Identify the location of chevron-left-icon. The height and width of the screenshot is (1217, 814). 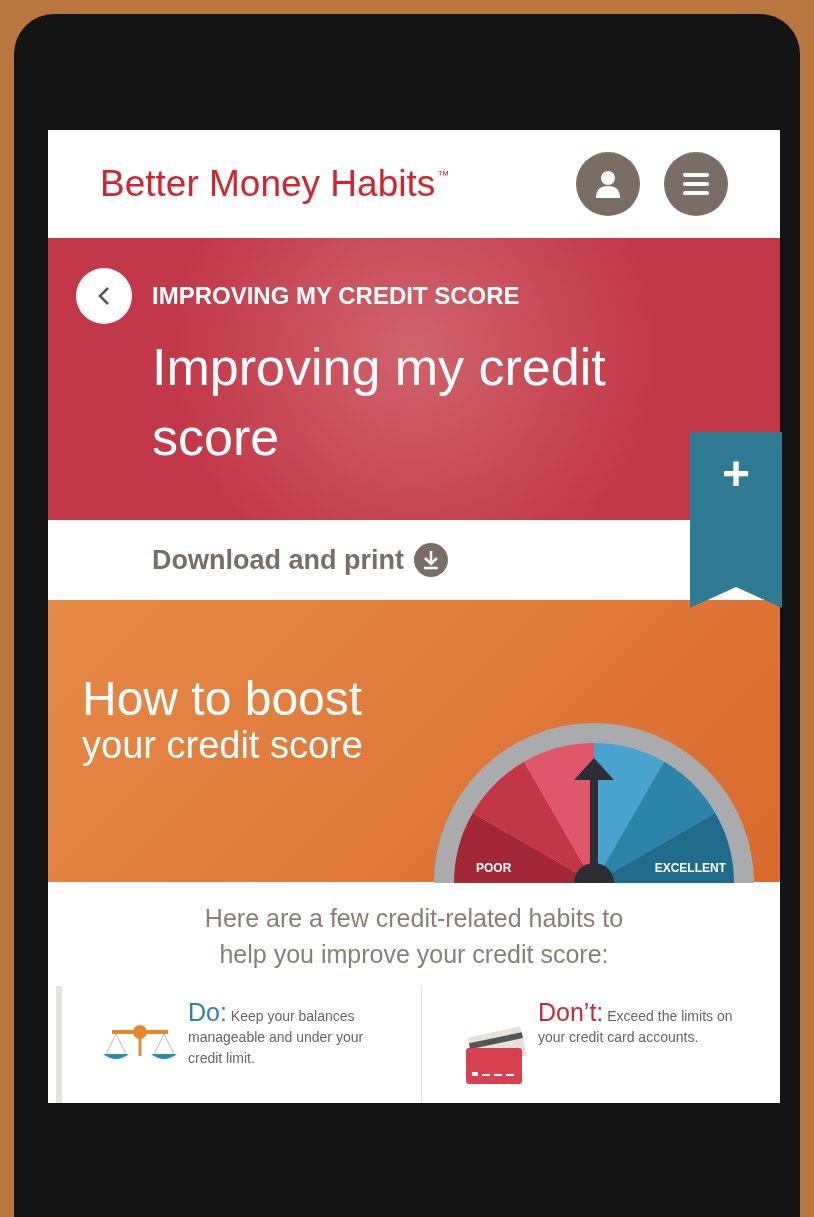
(104, 296).